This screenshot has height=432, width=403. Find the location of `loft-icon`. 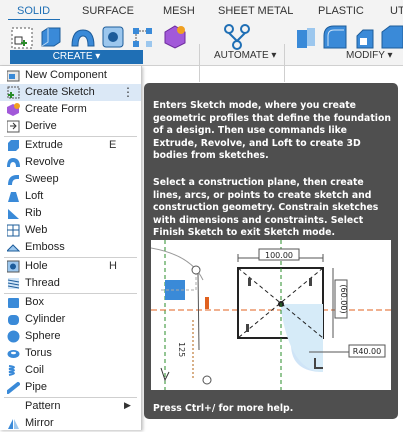

loft-icon is located at coordinates (13, 197).